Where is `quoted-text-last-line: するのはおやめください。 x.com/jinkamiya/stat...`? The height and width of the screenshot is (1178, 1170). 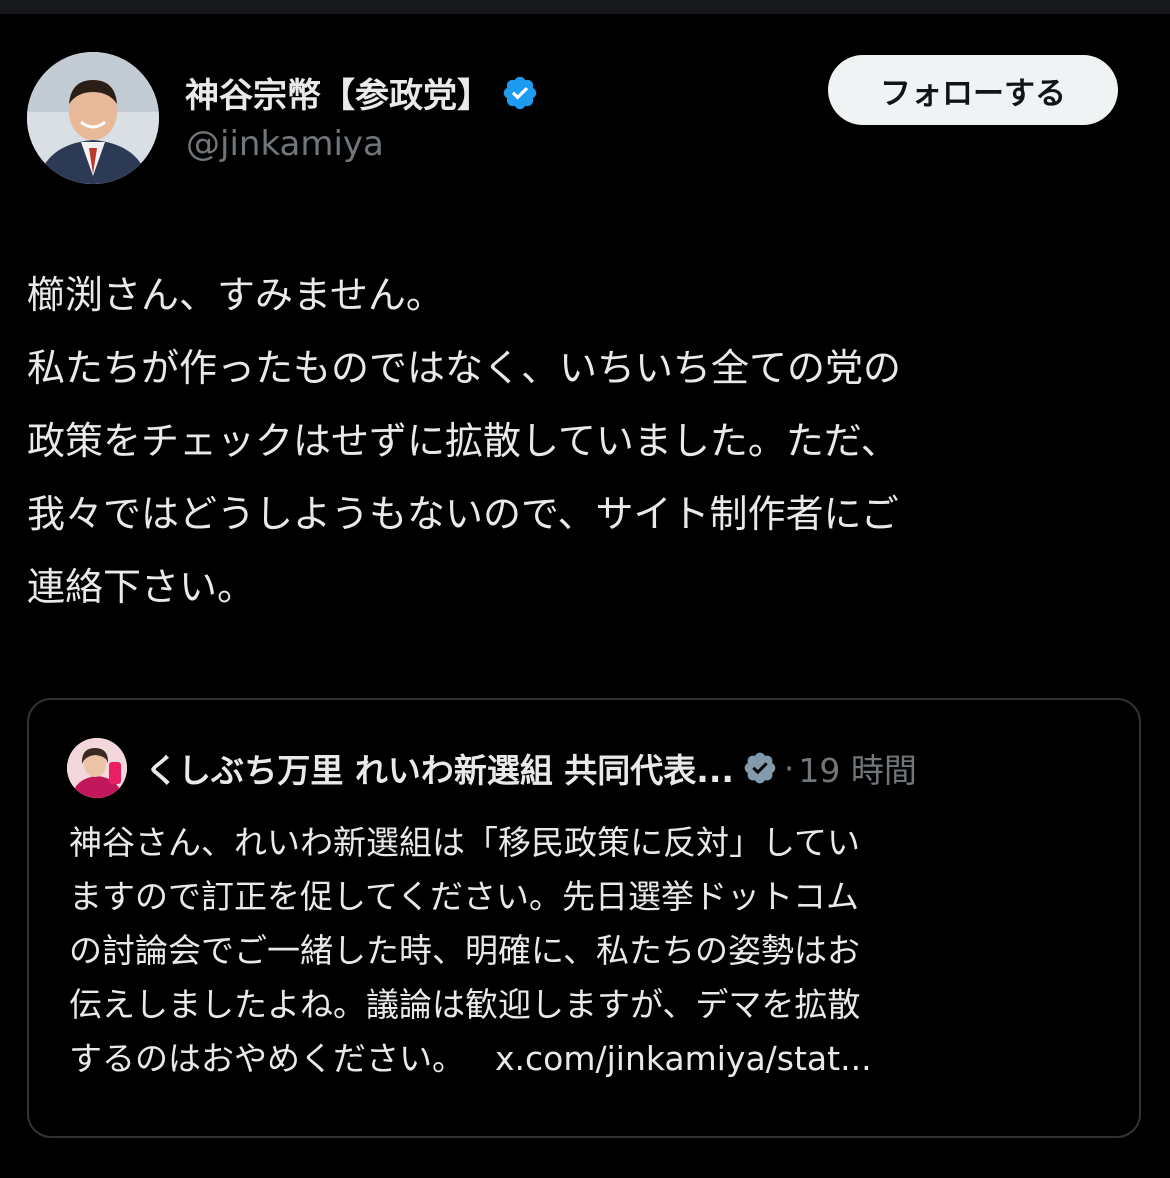 quoted-text-last-line: するのはおやめください。 x.com/jinkamiya/stat... is located at coordinates (589, 1059).